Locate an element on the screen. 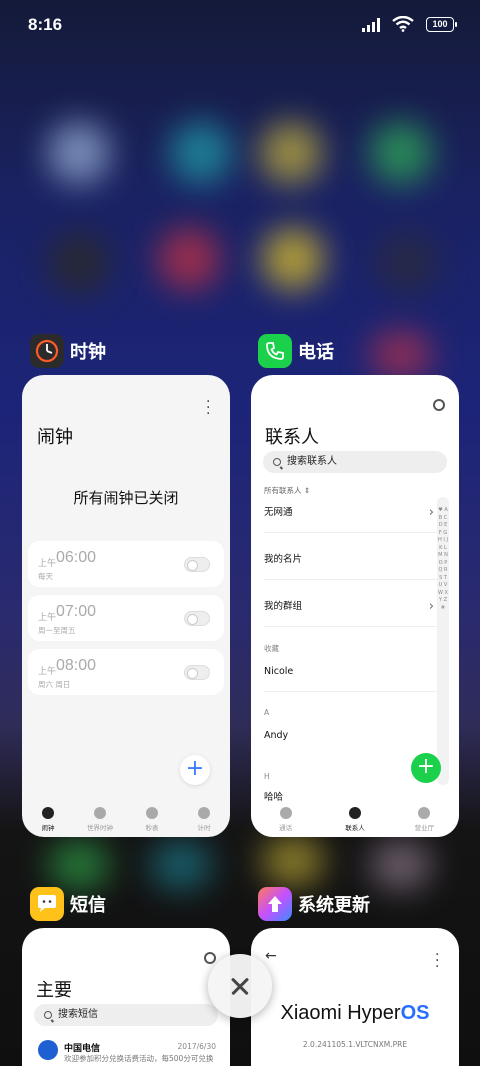 Image resolution: width=480 pixels, height=1066 pixels. sms-app-icon is located at coordinates (47, 904).